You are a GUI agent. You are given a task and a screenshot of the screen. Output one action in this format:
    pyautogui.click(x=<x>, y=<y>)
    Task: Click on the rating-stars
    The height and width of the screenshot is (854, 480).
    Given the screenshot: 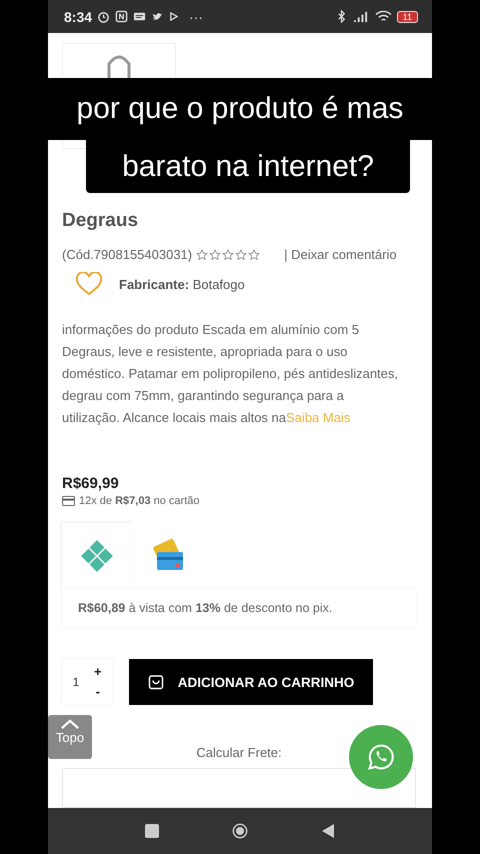 What is the action you would take?
    pyautogui.click(x=228, y=254)
    